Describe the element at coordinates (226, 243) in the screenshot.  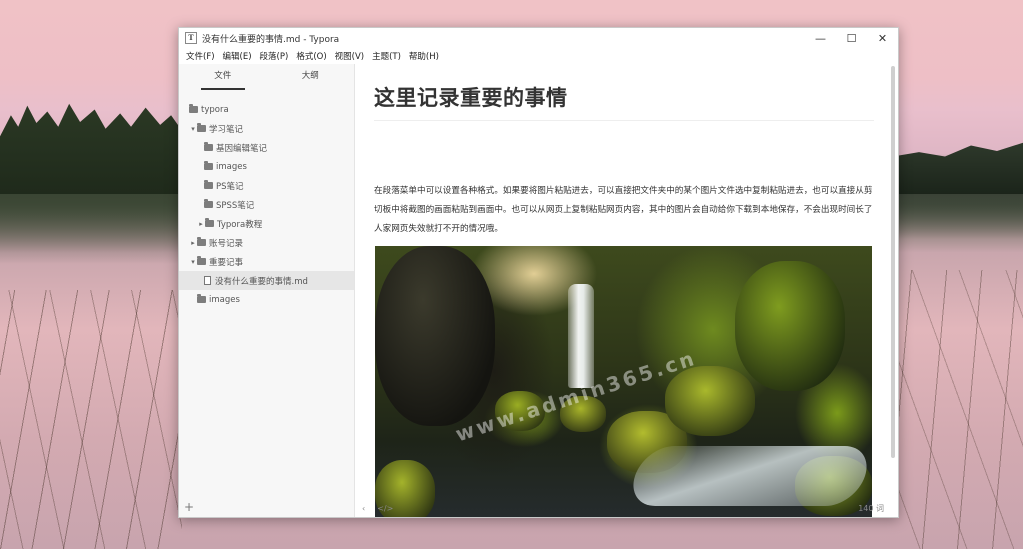
I see `tree-item-label: 账号记录` at that location.